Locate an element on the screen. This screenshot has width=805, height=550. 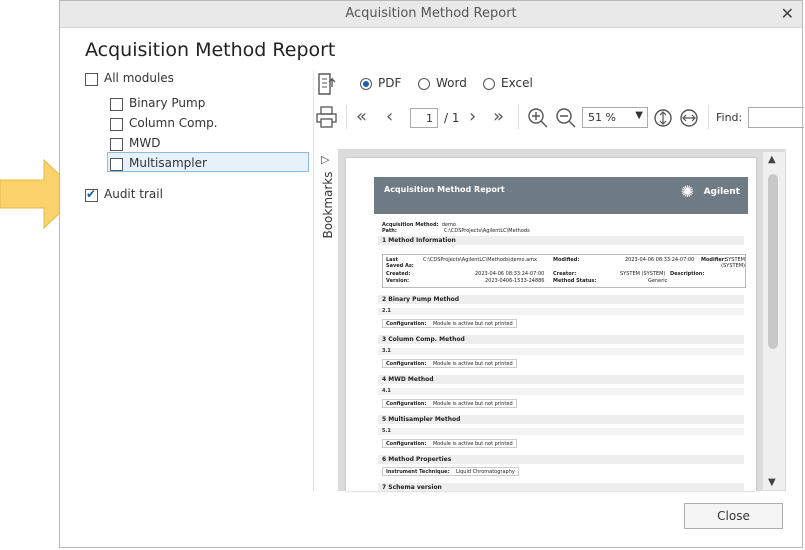
export-icon is located at coordinates (329, 85).